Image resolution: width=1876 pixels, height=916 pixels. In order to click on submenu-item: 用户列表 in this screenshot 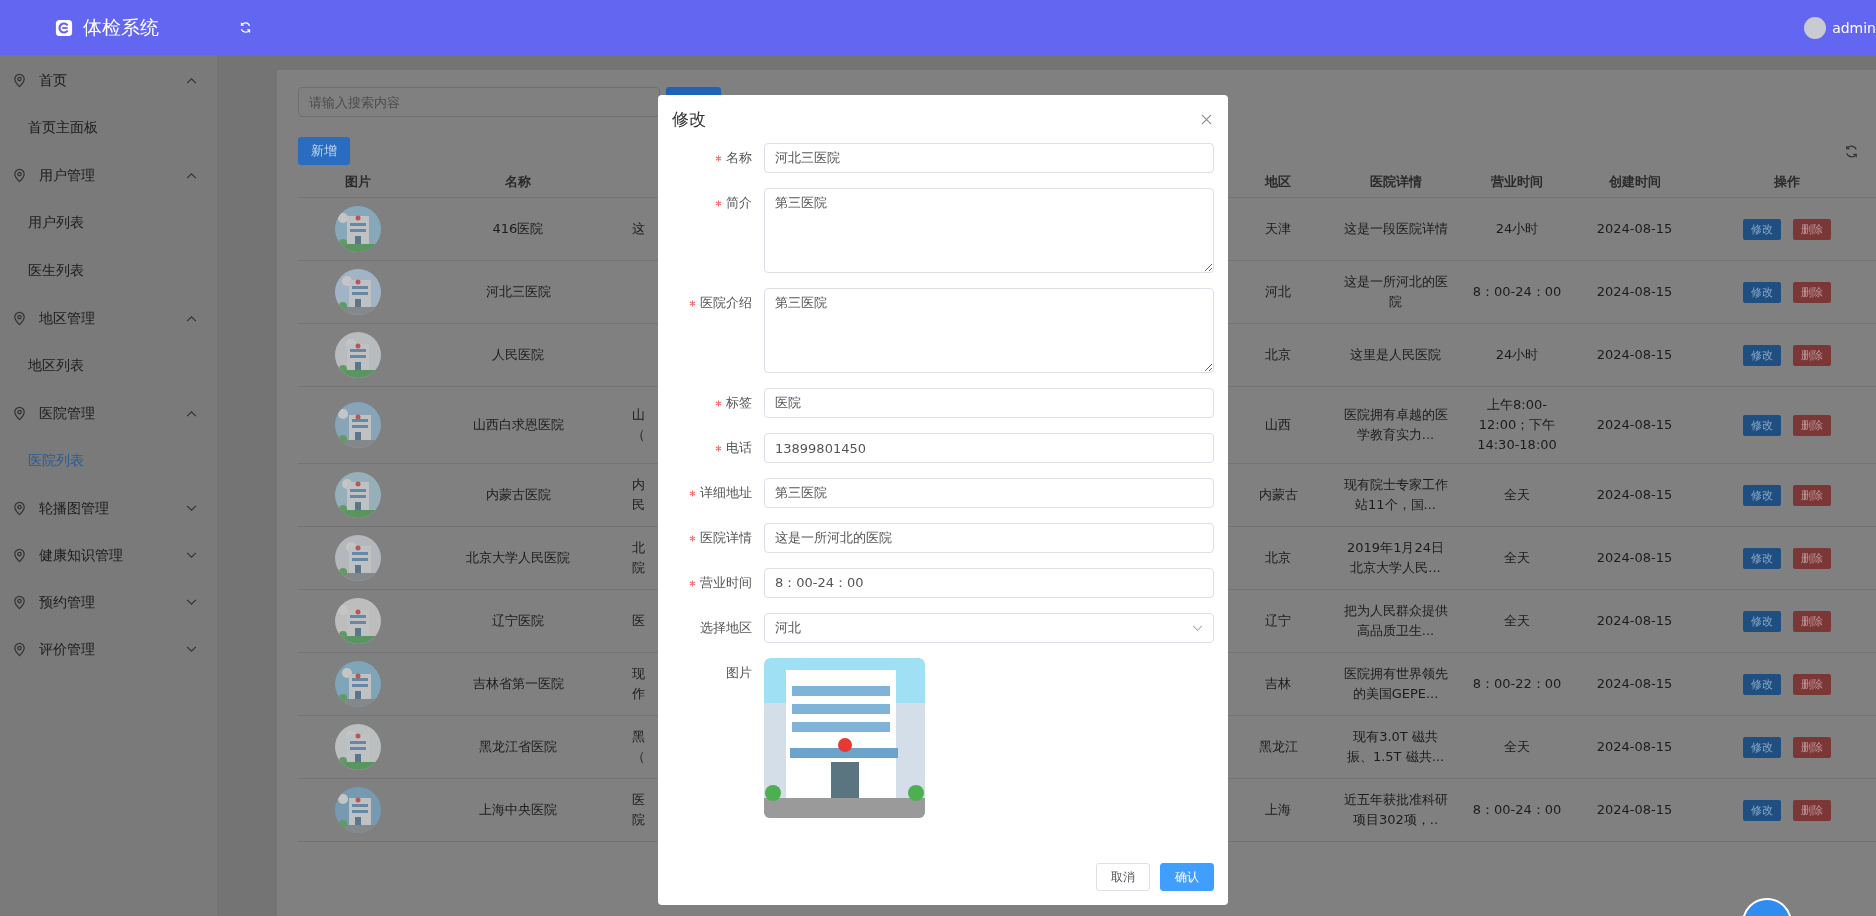, I will do `click(108, 223)`.